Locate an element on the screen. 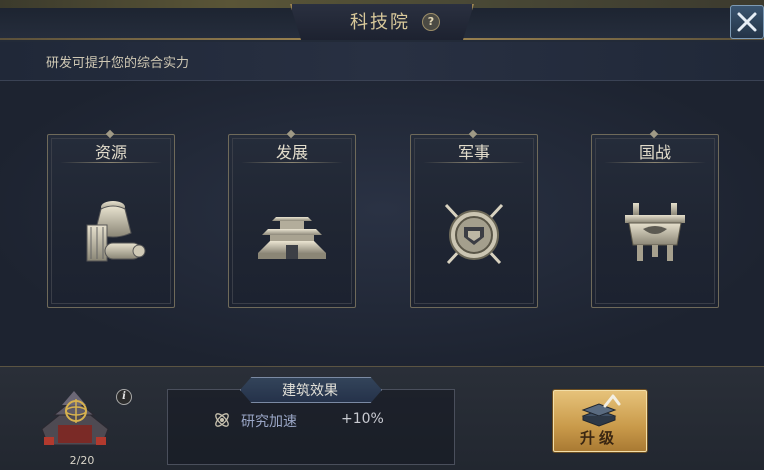 This screenshot has width=764, height=470. info-icon: i is located at coordinates (124, 397).